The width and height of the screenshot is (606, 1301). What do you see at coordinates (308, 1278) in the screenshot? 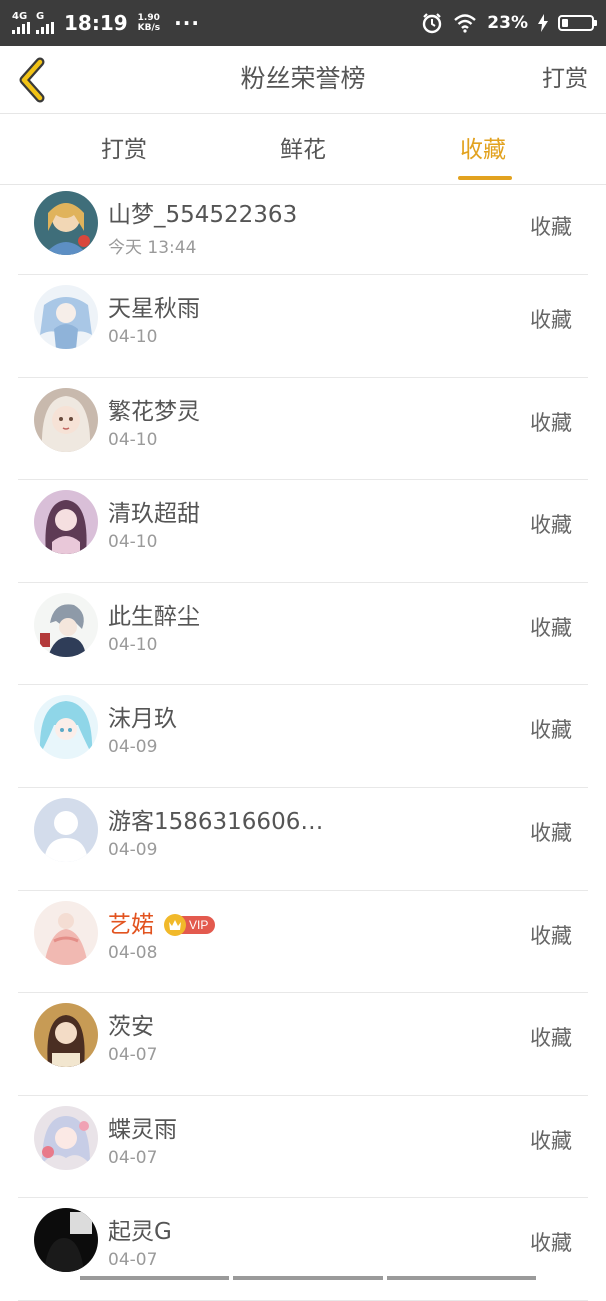
I see `scroll-indicator` at bounding box center [308, 1278].